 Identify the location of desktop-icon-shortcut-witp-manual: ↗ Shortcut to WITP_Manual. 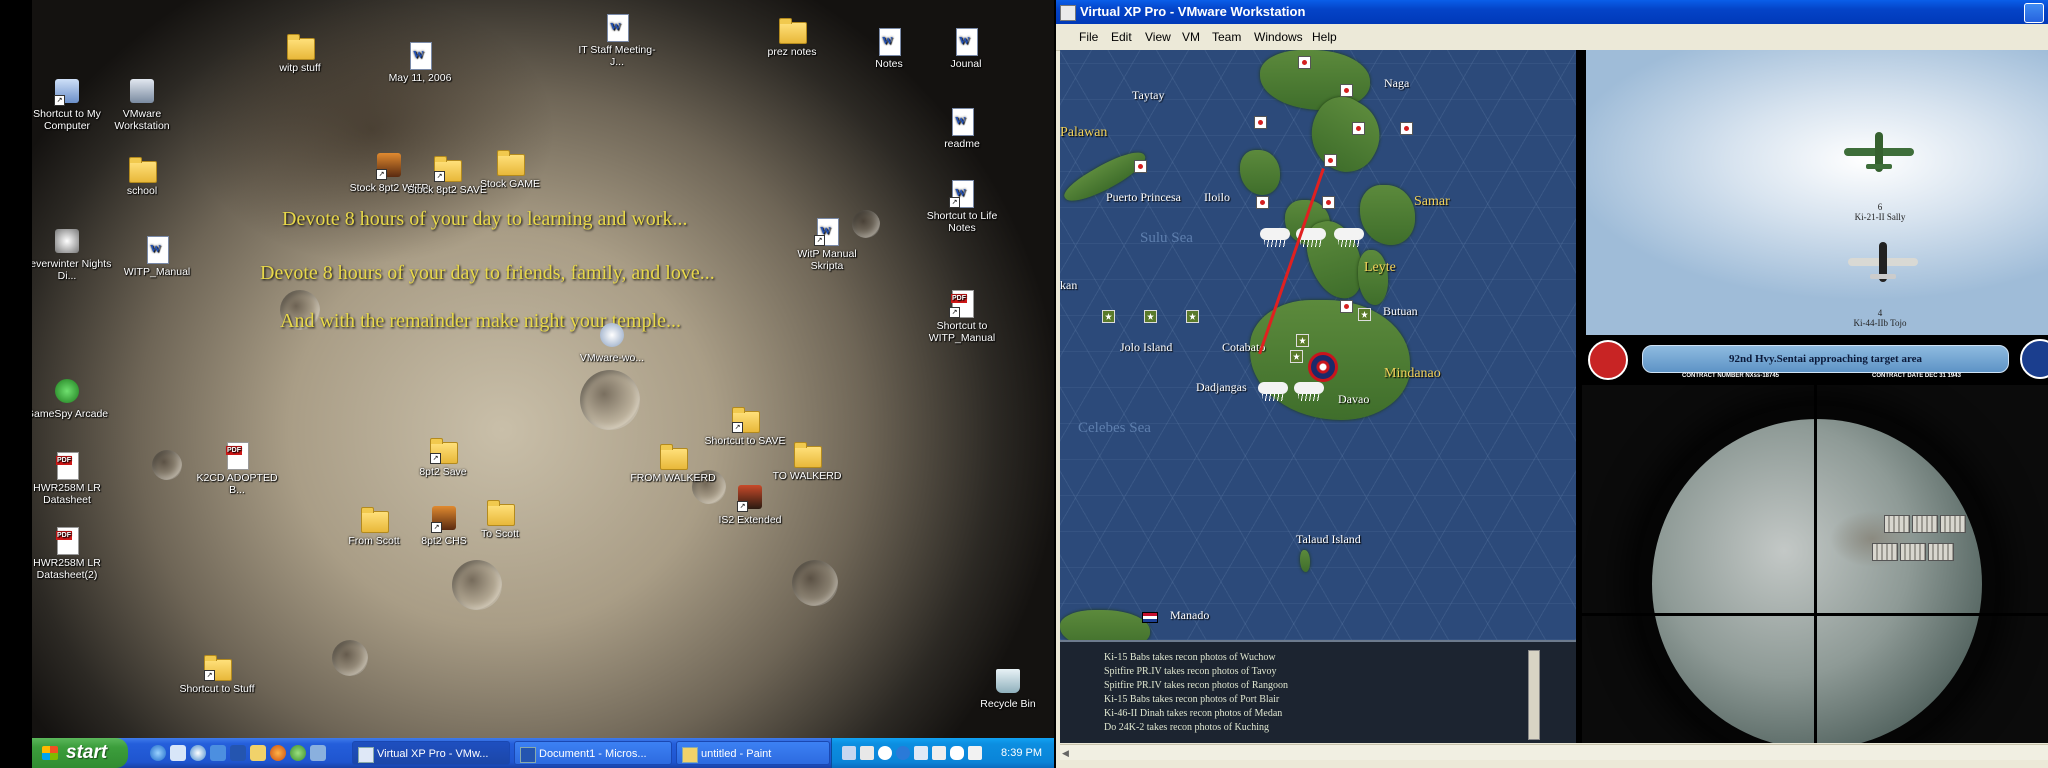
(962, 317).